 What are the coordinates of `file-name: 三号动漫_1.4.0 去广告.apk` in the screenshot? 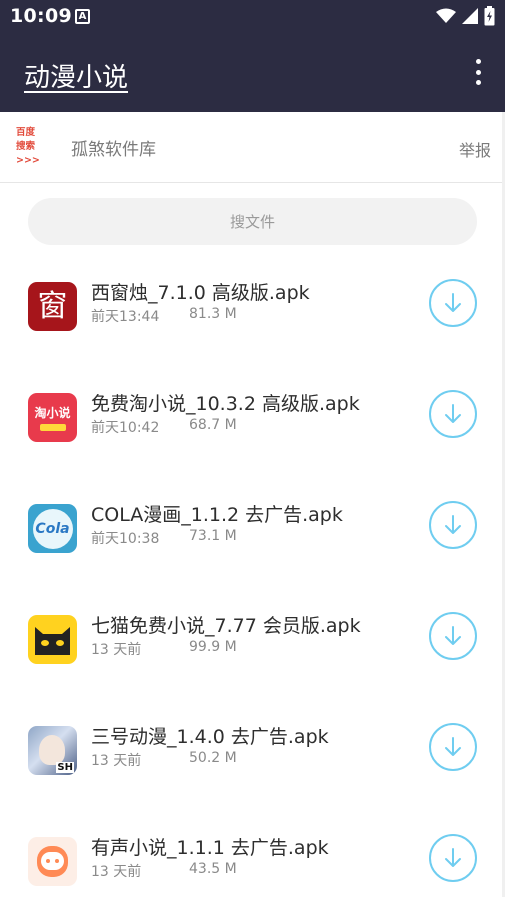 It's located at (210, 737).